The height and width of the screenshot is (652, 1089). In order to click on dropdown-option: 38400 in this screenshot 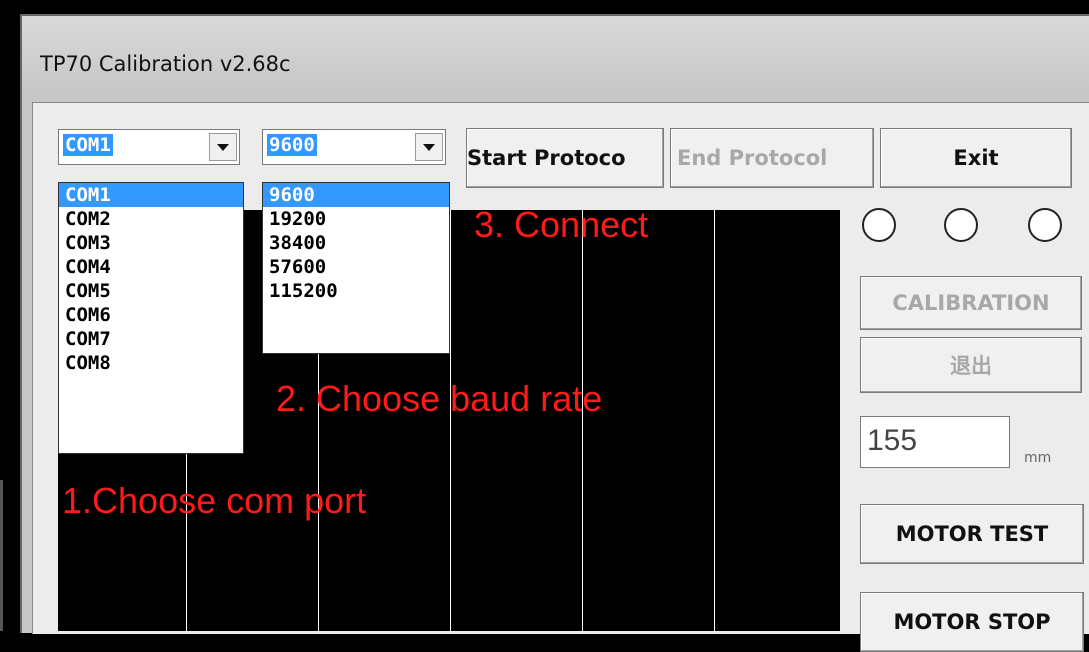, I will do `click(356, 243)`.